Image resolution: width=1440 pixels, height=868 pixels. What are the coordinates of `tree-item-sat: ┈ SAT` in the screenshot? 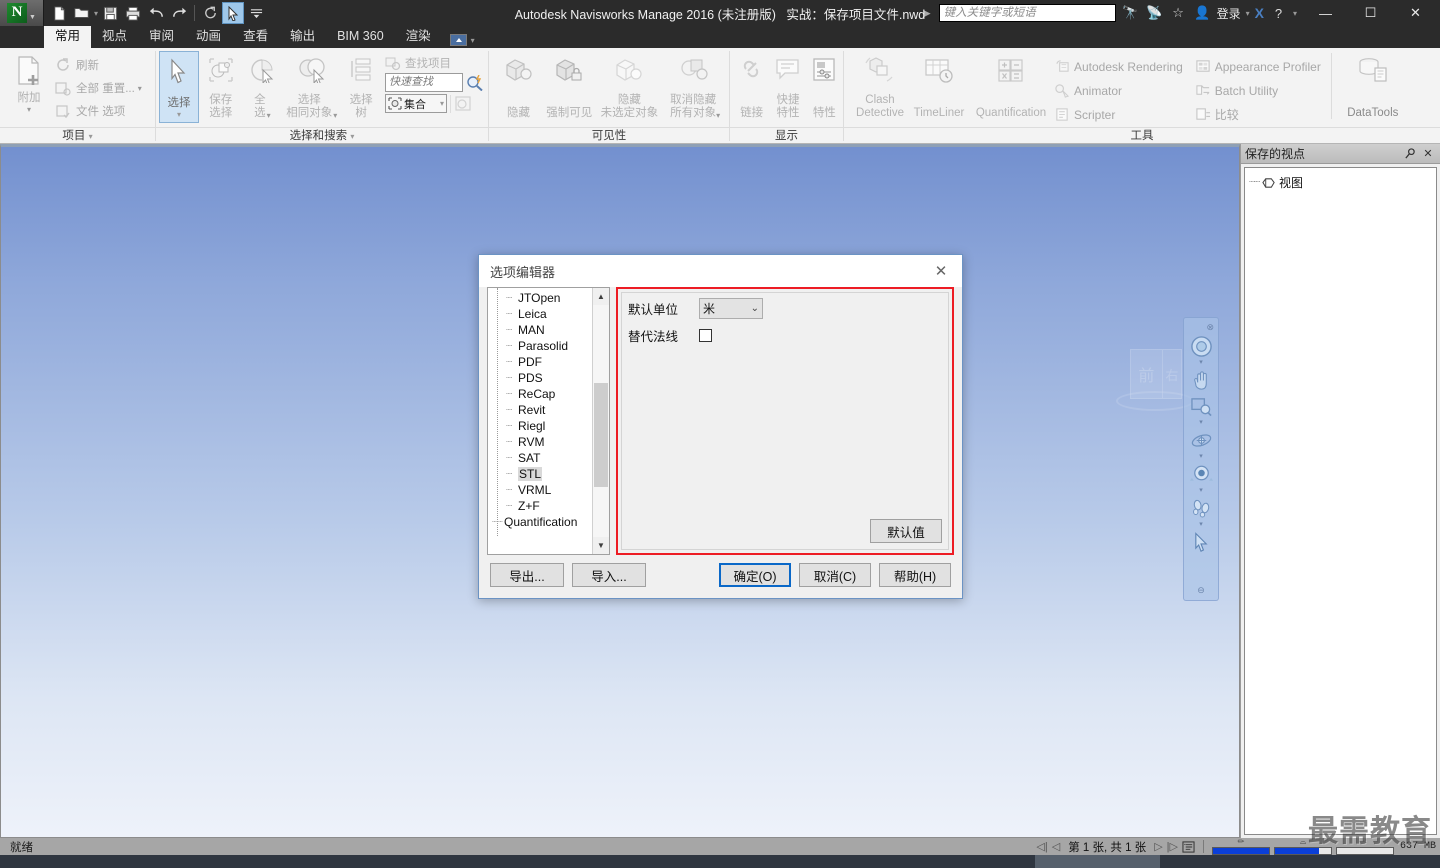 It's located at (542, 458).